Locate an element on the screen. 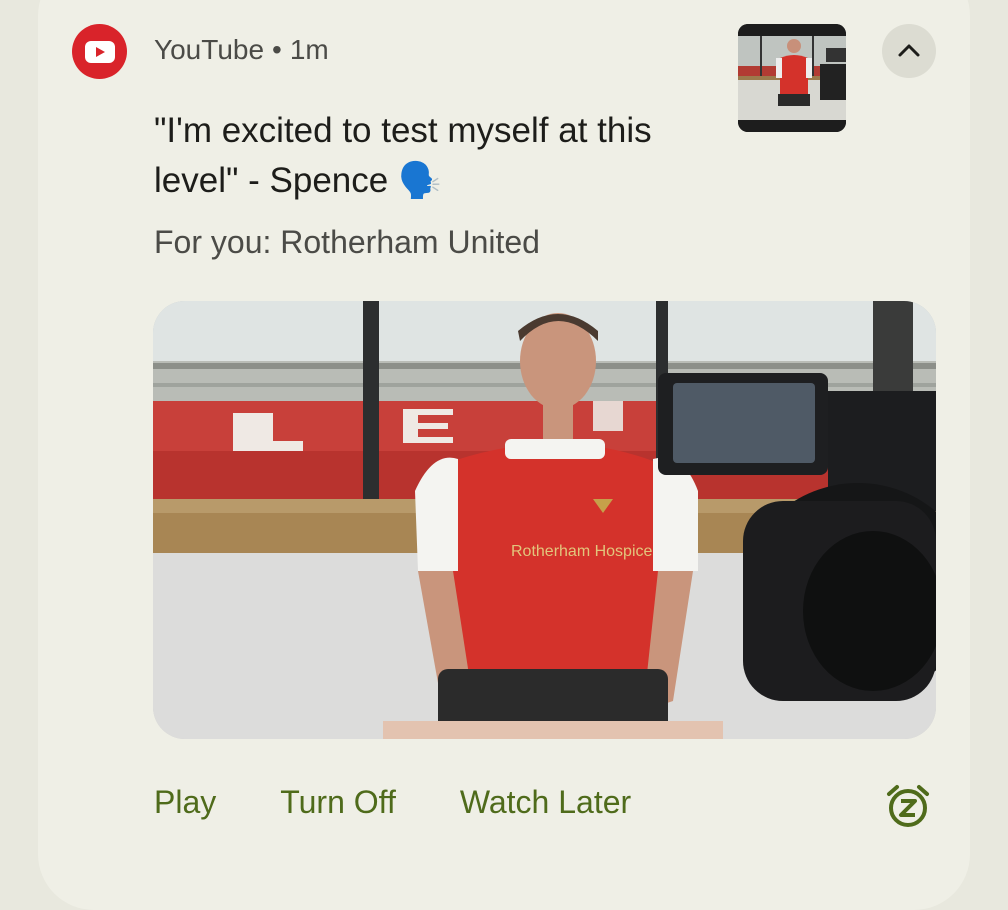 The image size is (1008, 910). snooze-button is located at coordinates (908, 806).